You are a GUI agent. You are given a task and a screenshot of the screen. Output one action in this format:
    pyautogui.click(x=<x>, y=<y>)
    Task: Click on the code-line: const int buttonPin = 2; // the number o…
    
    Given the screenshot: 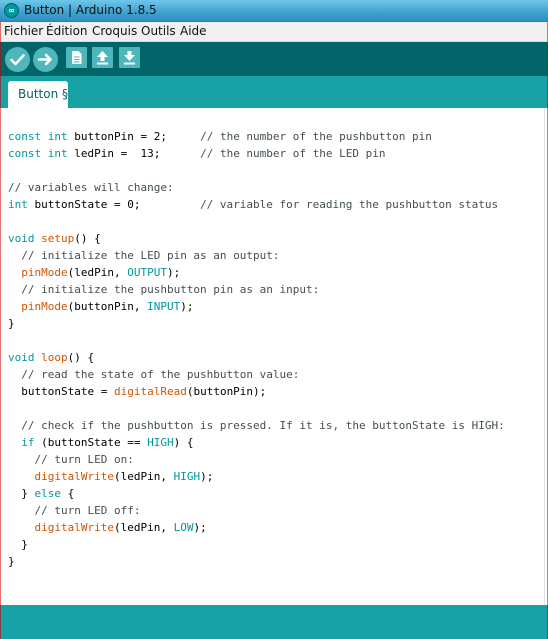 What is the action you would take?
    pyautogui.click(x=256, y=136)
    